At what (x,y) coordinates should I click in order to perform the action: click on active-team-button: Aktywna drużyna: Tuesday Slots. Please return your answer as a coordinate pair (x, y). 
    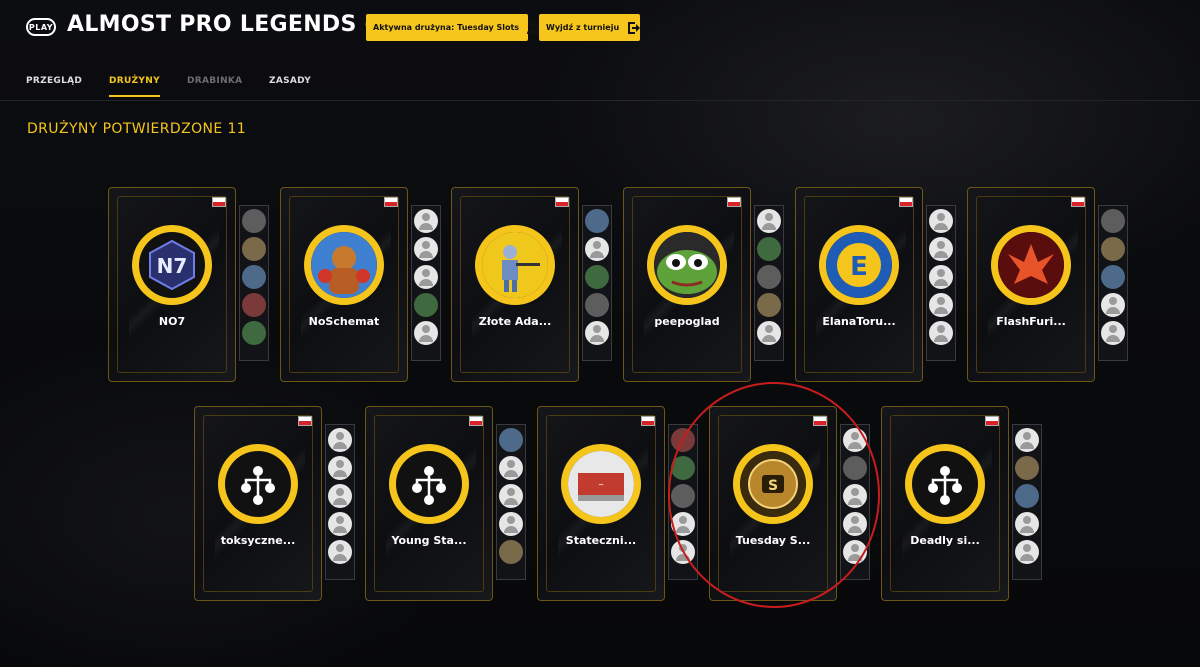
    Looking at the image, I should click on (455, 27).